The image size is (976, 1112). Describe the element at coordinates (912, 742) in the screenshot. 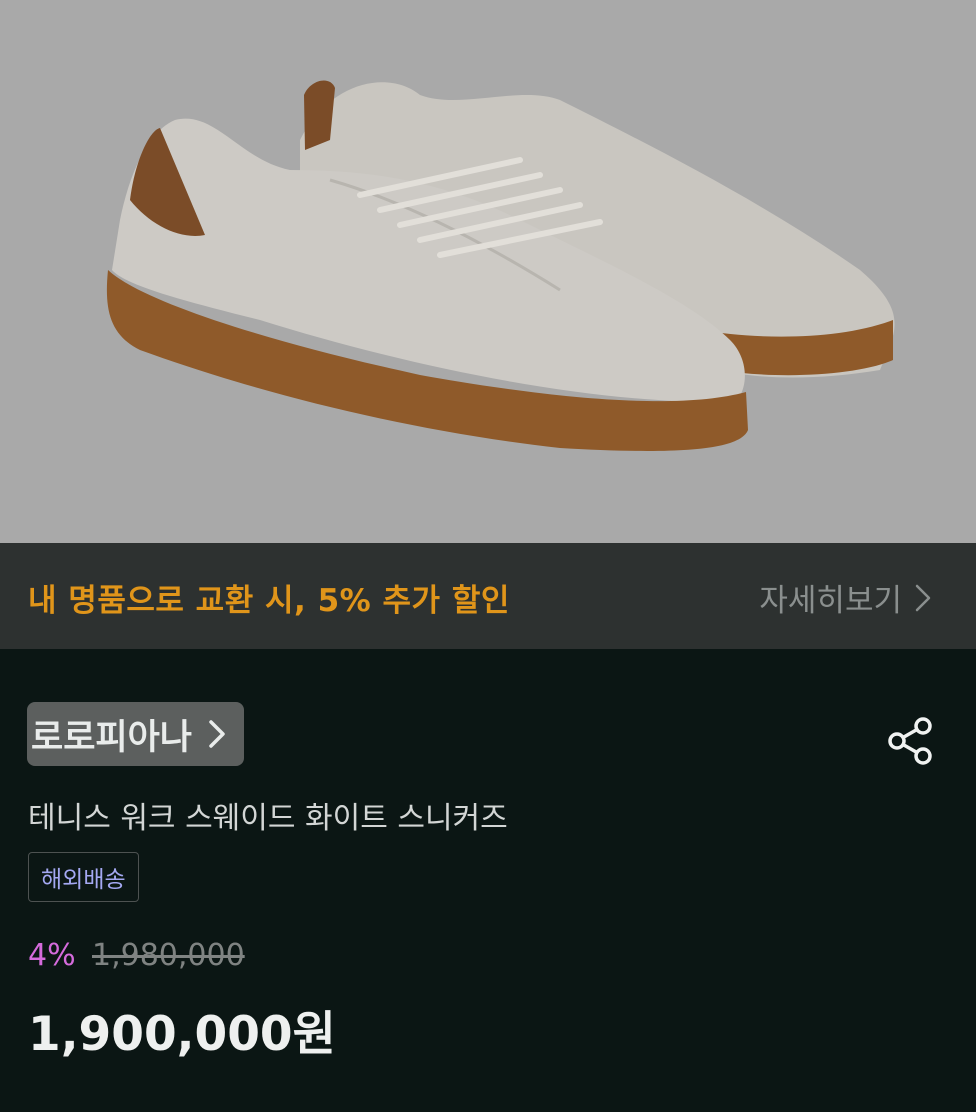

I see `share-icon` at that location.